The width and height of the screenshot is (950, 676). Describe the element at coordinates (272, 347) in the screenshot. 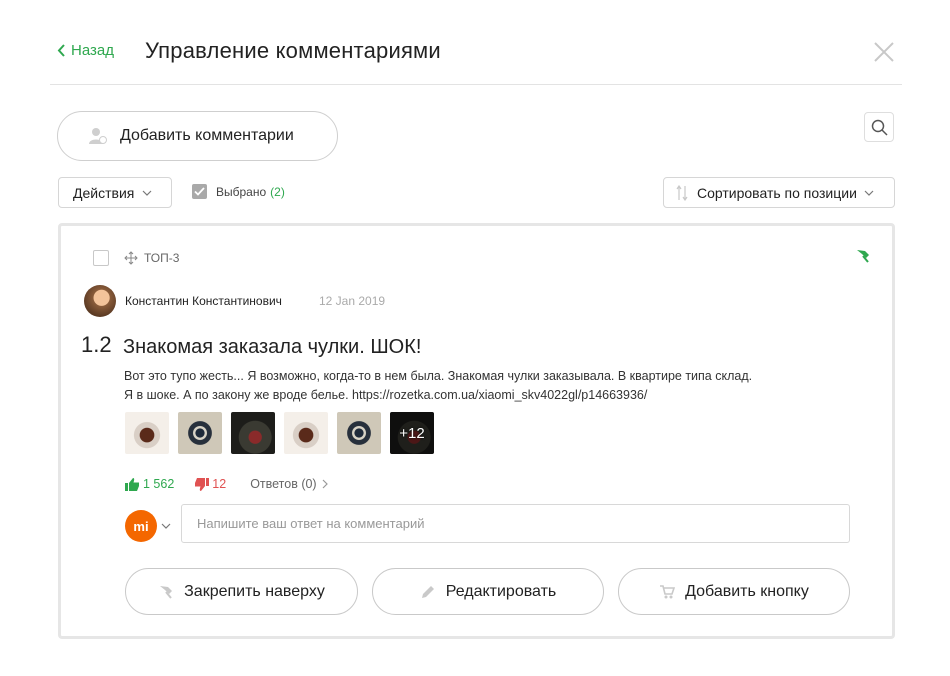

I see `comment-title: Знакомая заказала чулки. ШОК!` at that location.